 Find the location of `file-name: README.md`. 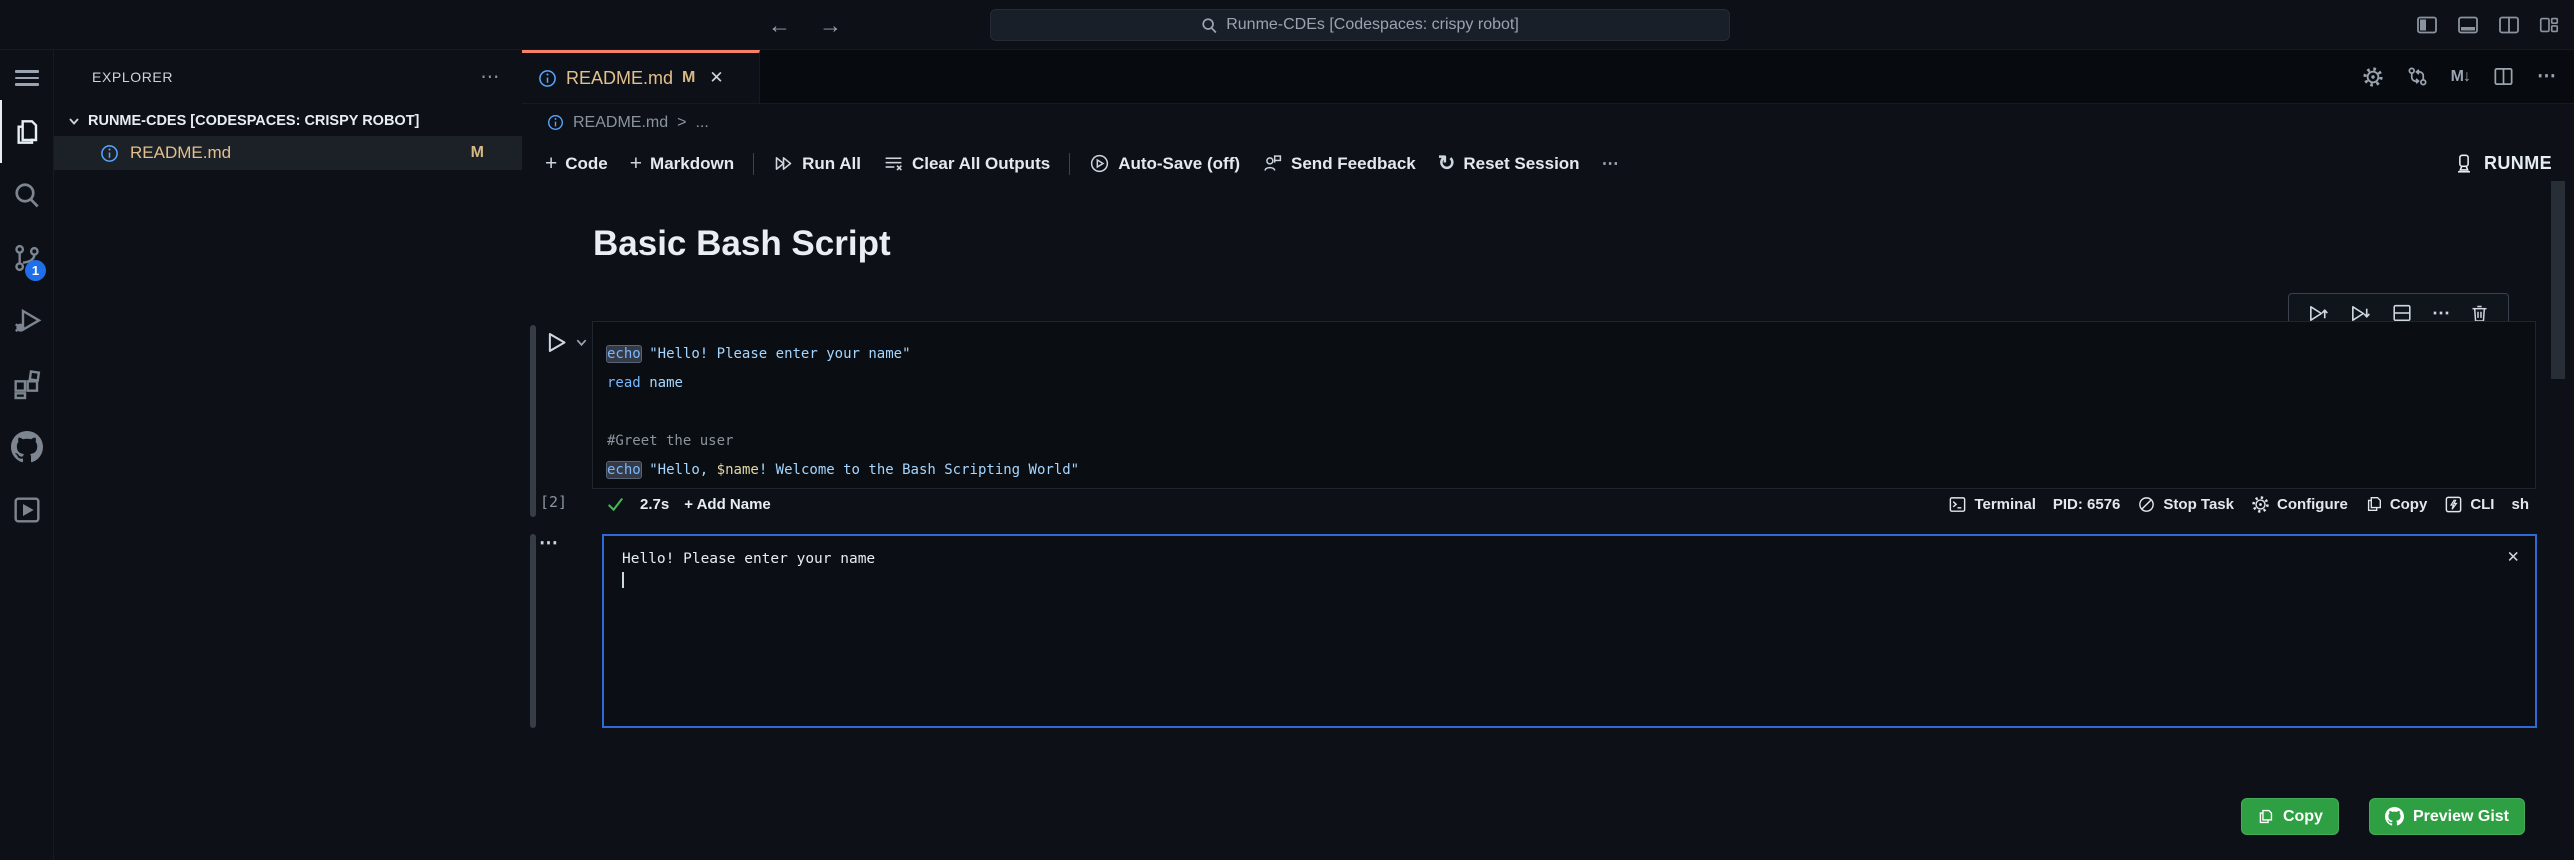

file-name: README.md is located at coordinates (181, 152).